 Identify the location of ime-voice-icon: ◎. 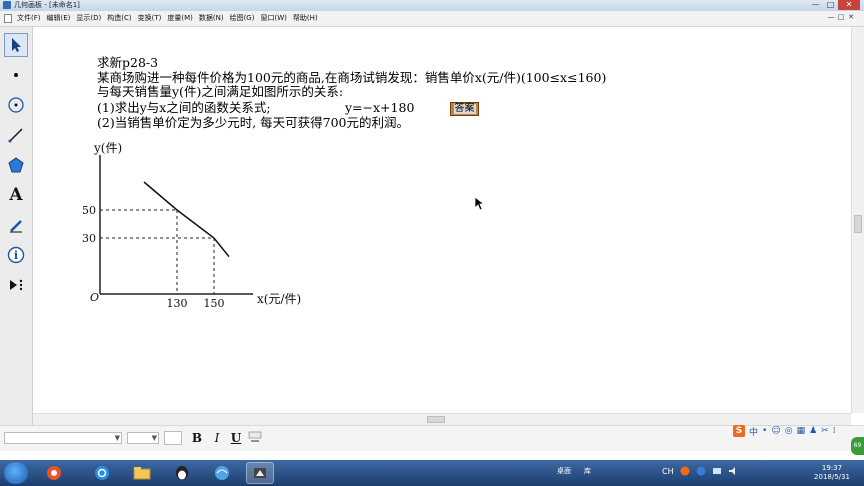
(789, 431).